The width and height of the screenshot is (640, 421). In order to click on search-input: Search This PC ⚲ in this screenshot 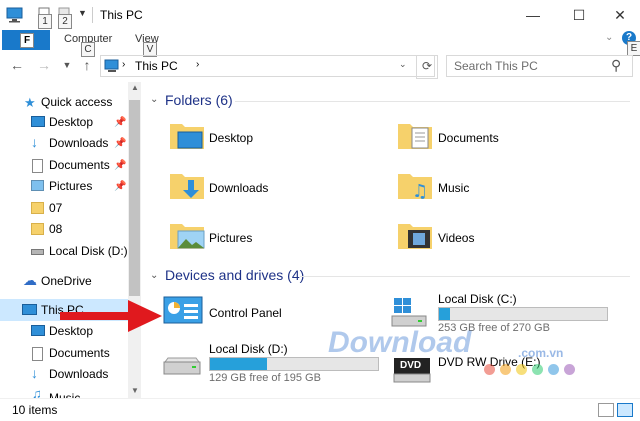, I will do `click(539, 66)`.